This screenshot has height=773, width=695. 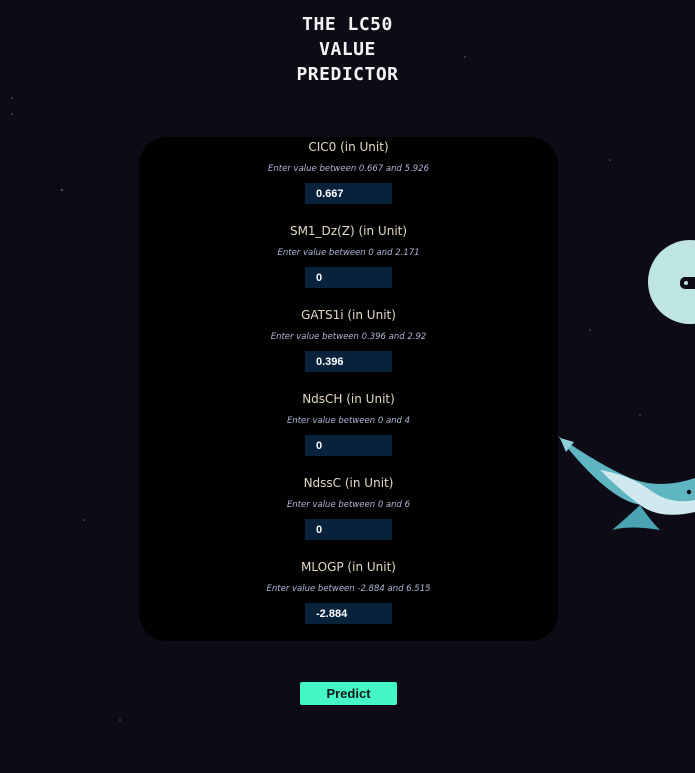 I want to click on field-hint: Enter value between 0.667 and 5.926, so click(x=348, y=169).